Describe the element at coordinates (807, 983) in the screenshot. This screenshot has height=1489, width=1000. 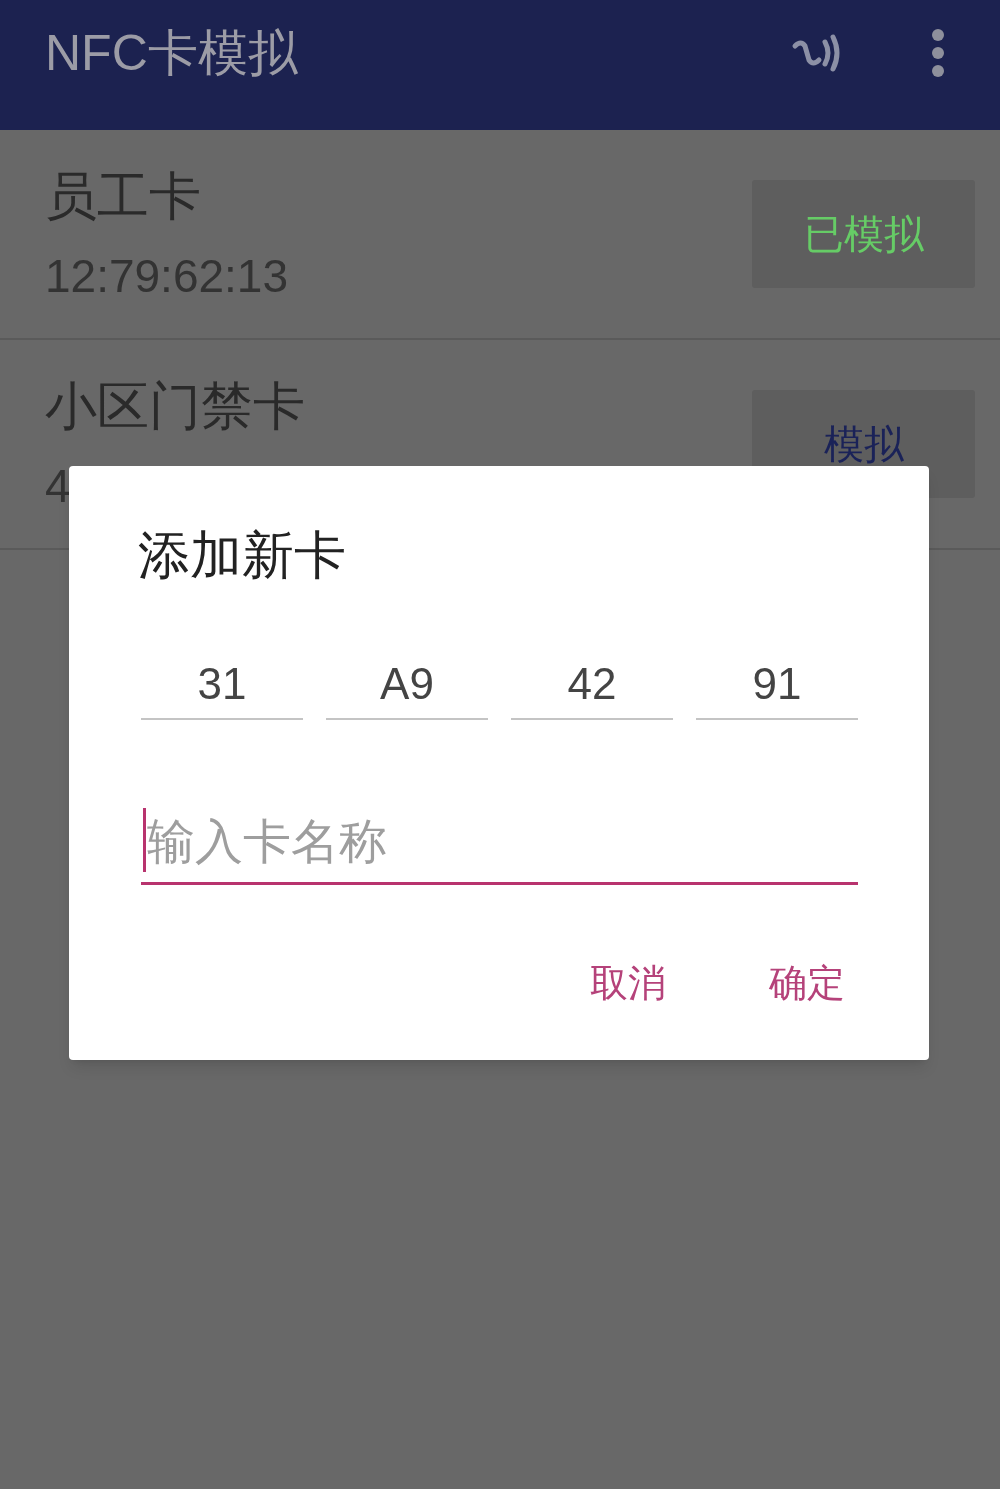
I see `dialog-button: 确定` at that location.